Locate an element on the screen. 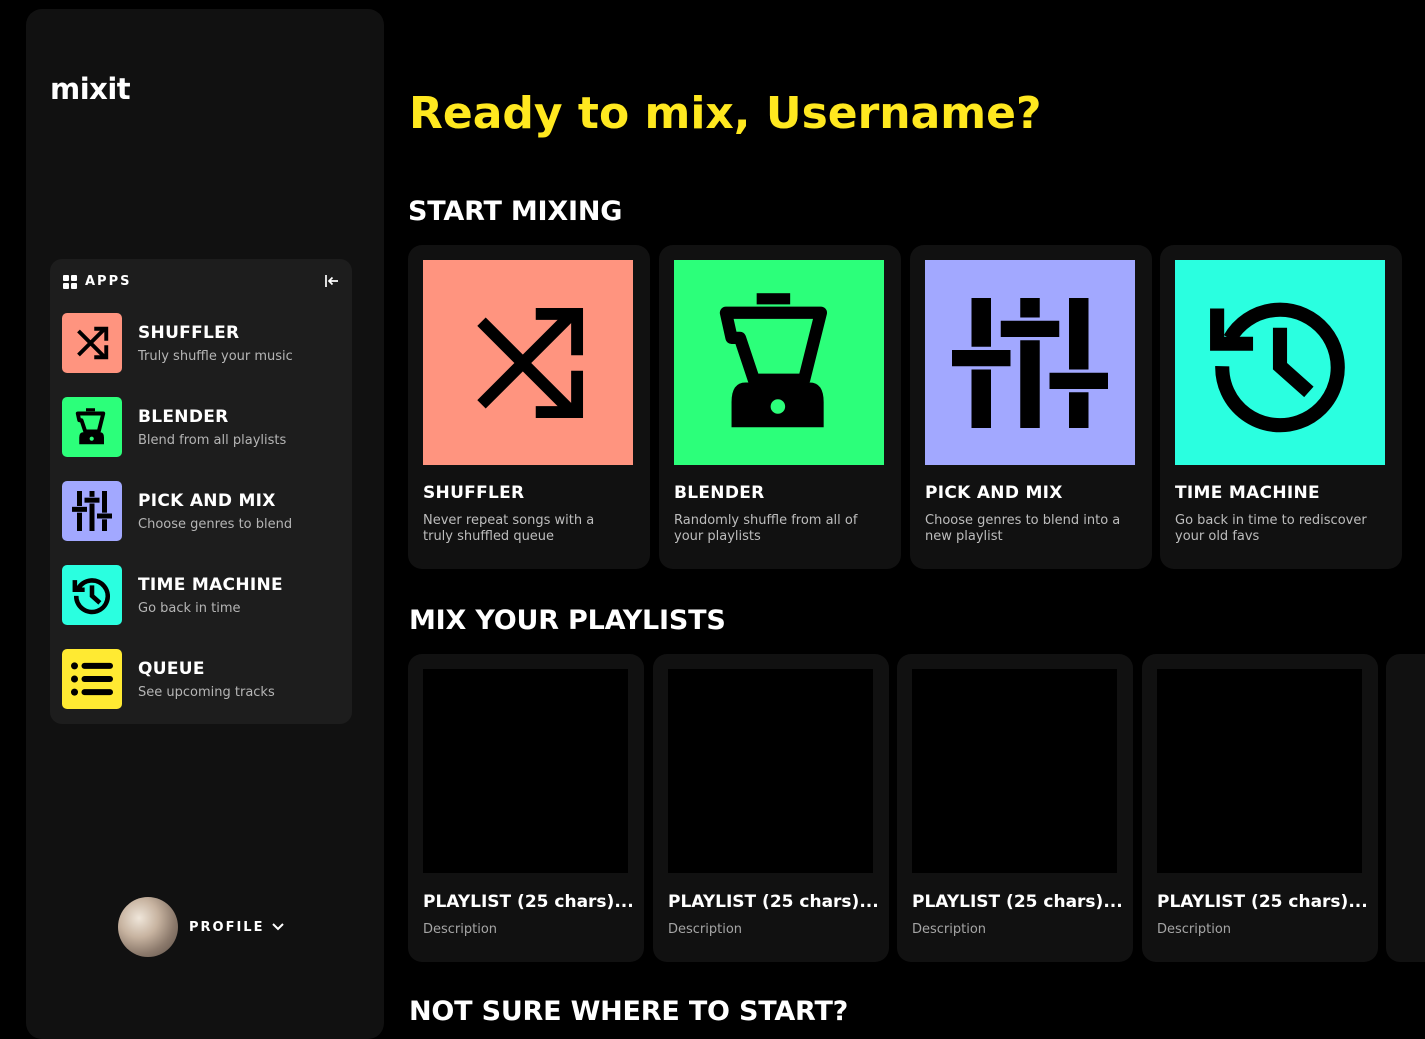  profile-menu: PROFILE is located at coordinates (201, 927).